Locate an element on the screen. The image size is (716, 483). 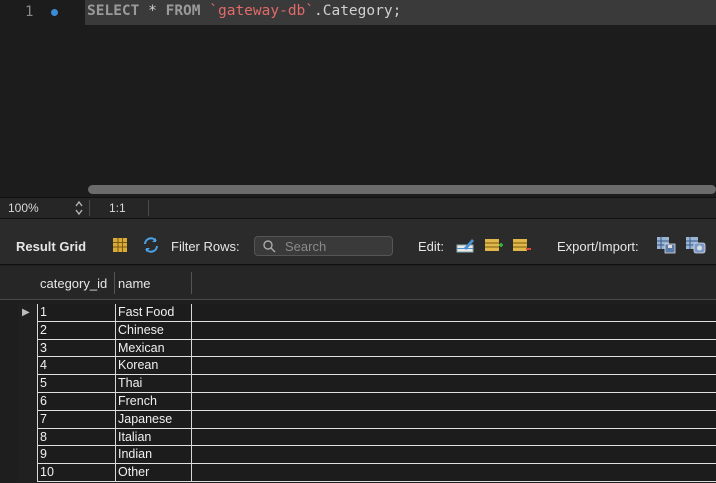
cell-name: Other is located at coordinates (133, 472).